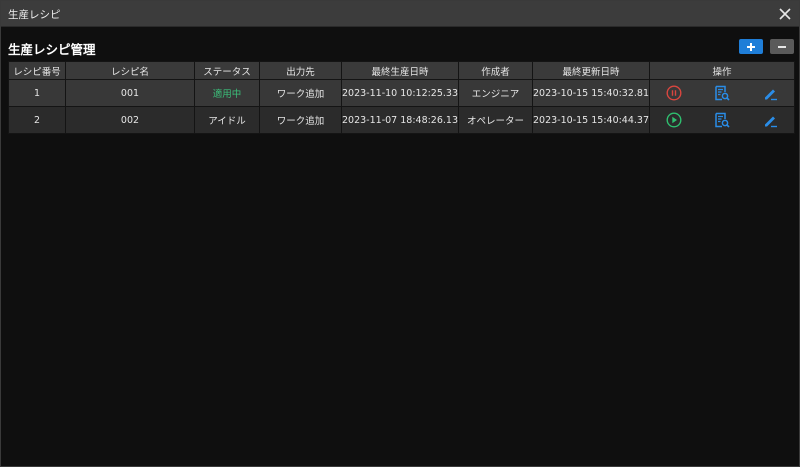  What do you see at coordinates (227, 70) in the screenshot?
I see `column-header-status: ステータス` at bounding box center [227, 70].